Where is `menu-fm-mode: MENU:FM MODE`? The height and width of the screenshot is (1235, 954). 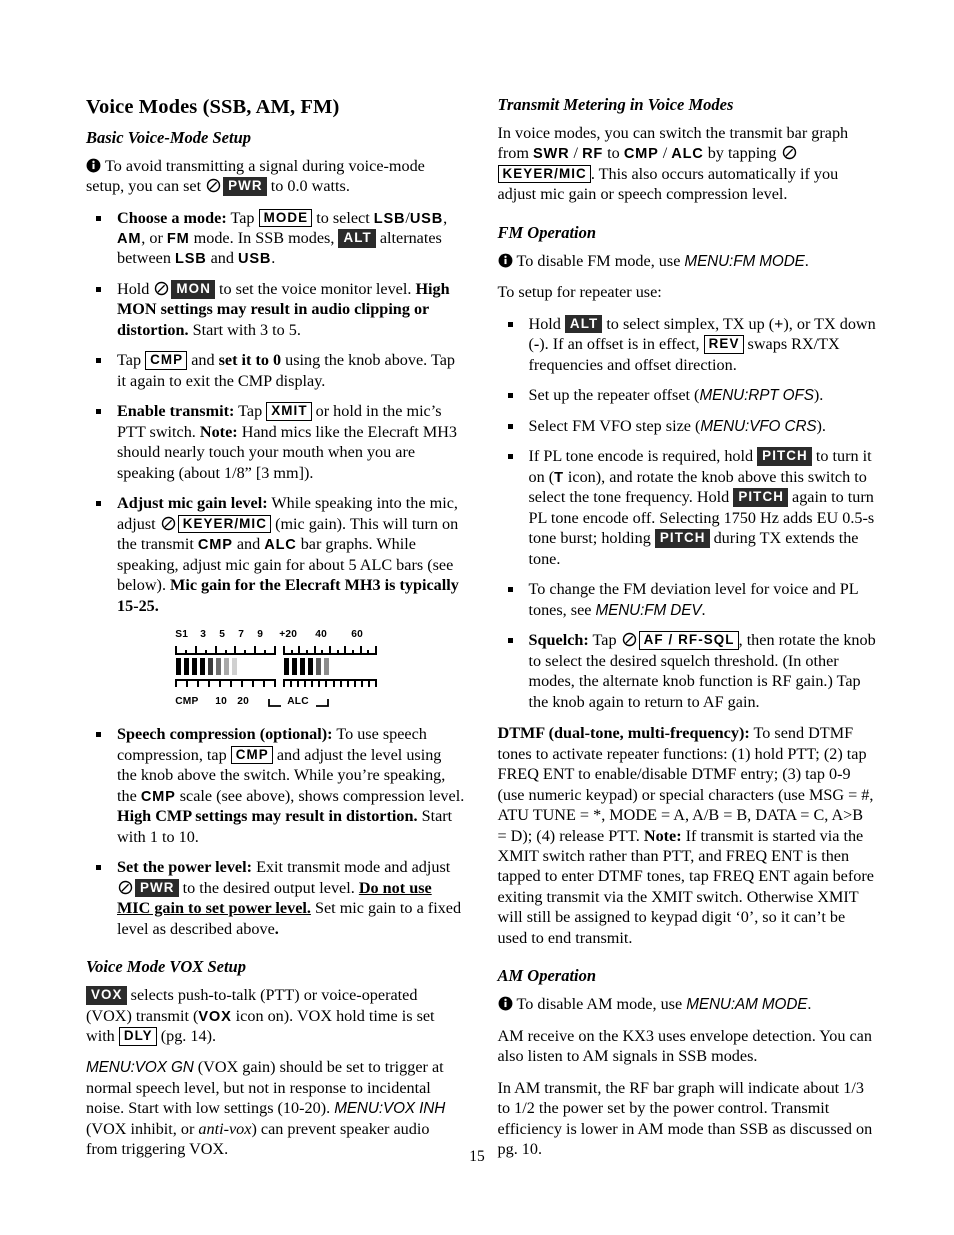 menu-fm-mode: MENU:FM MODE is located at coordinates (744, 261).